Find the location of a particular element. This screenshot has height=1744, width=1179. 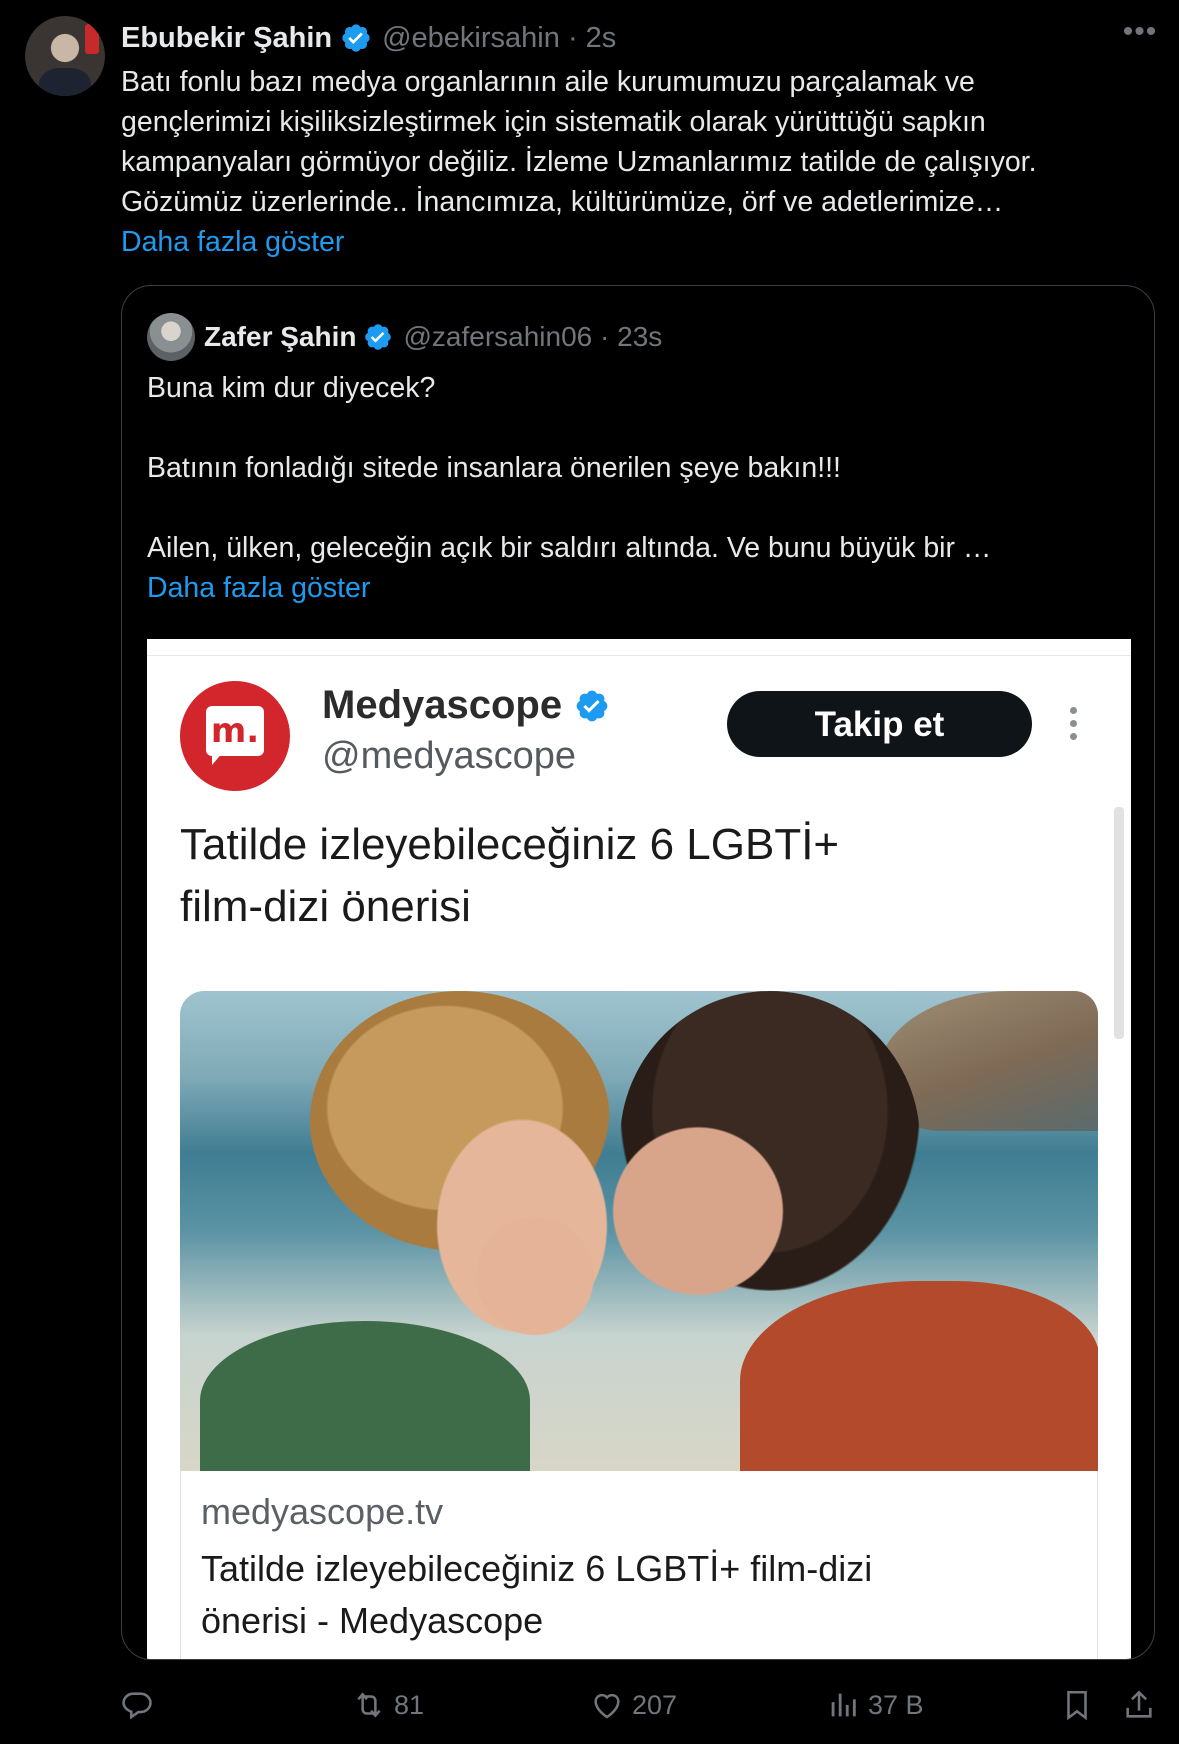

quoted-tweet-header: Zafer Şahin @zafersahin06 · 23s is located at coordinates (433, 337).